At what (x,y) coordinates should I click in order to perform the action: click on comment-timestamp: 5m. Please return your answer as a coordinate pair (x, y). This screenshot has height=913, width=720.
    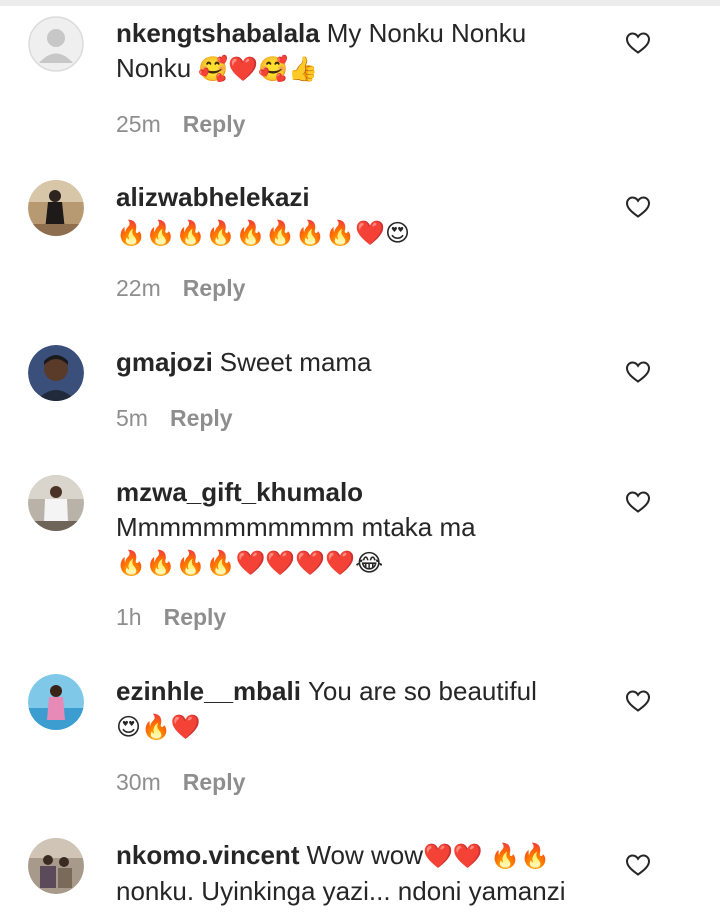
    Looking at the image, I should click on (132, 418).